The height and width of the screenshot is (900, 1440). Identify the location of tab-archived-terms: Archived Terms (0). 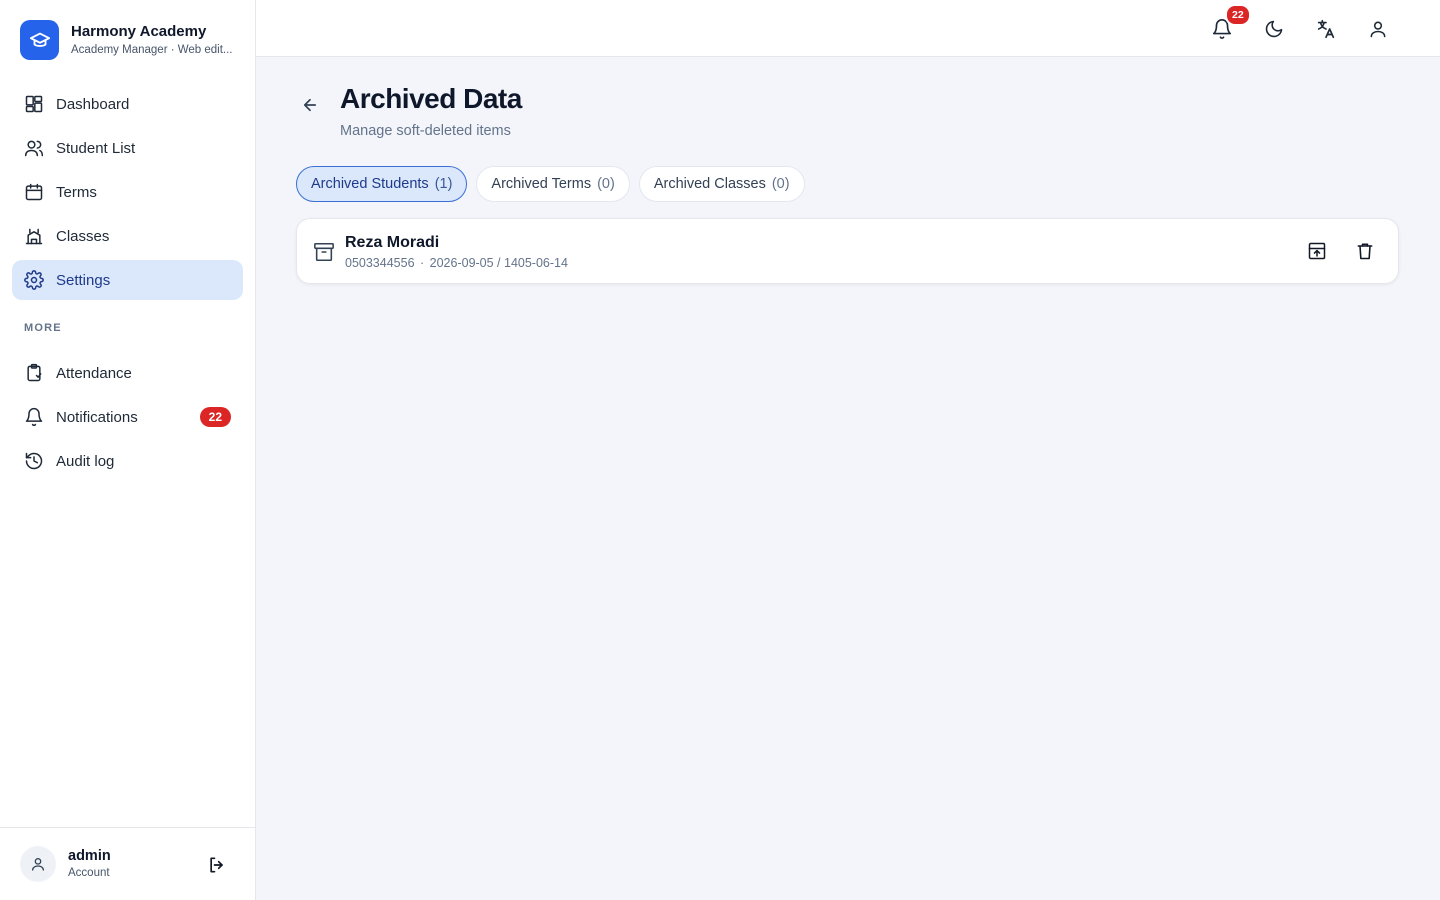
(553, 184).